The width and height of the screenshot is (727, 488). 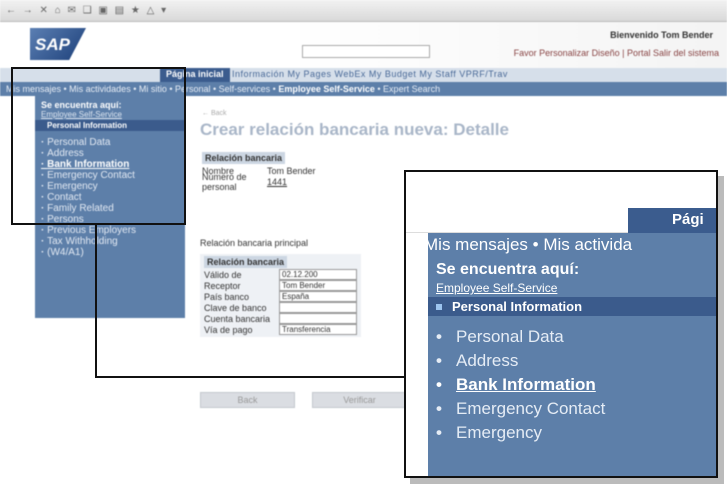 I want to click on zoom-tab-home: Pági, so click(x=672, y=220).